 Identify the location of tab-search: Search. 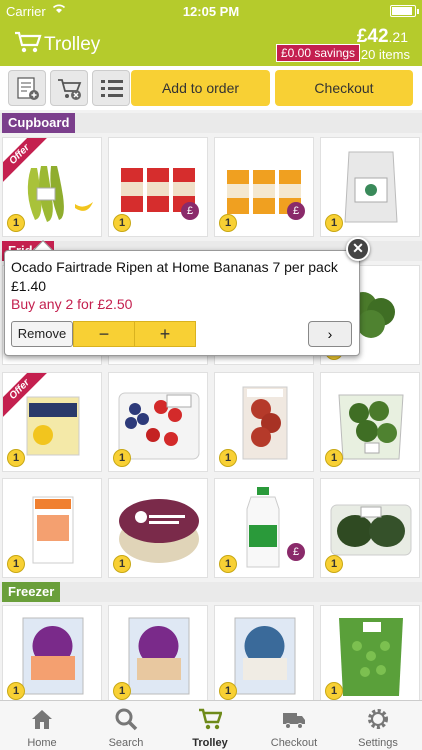
(126, 725).